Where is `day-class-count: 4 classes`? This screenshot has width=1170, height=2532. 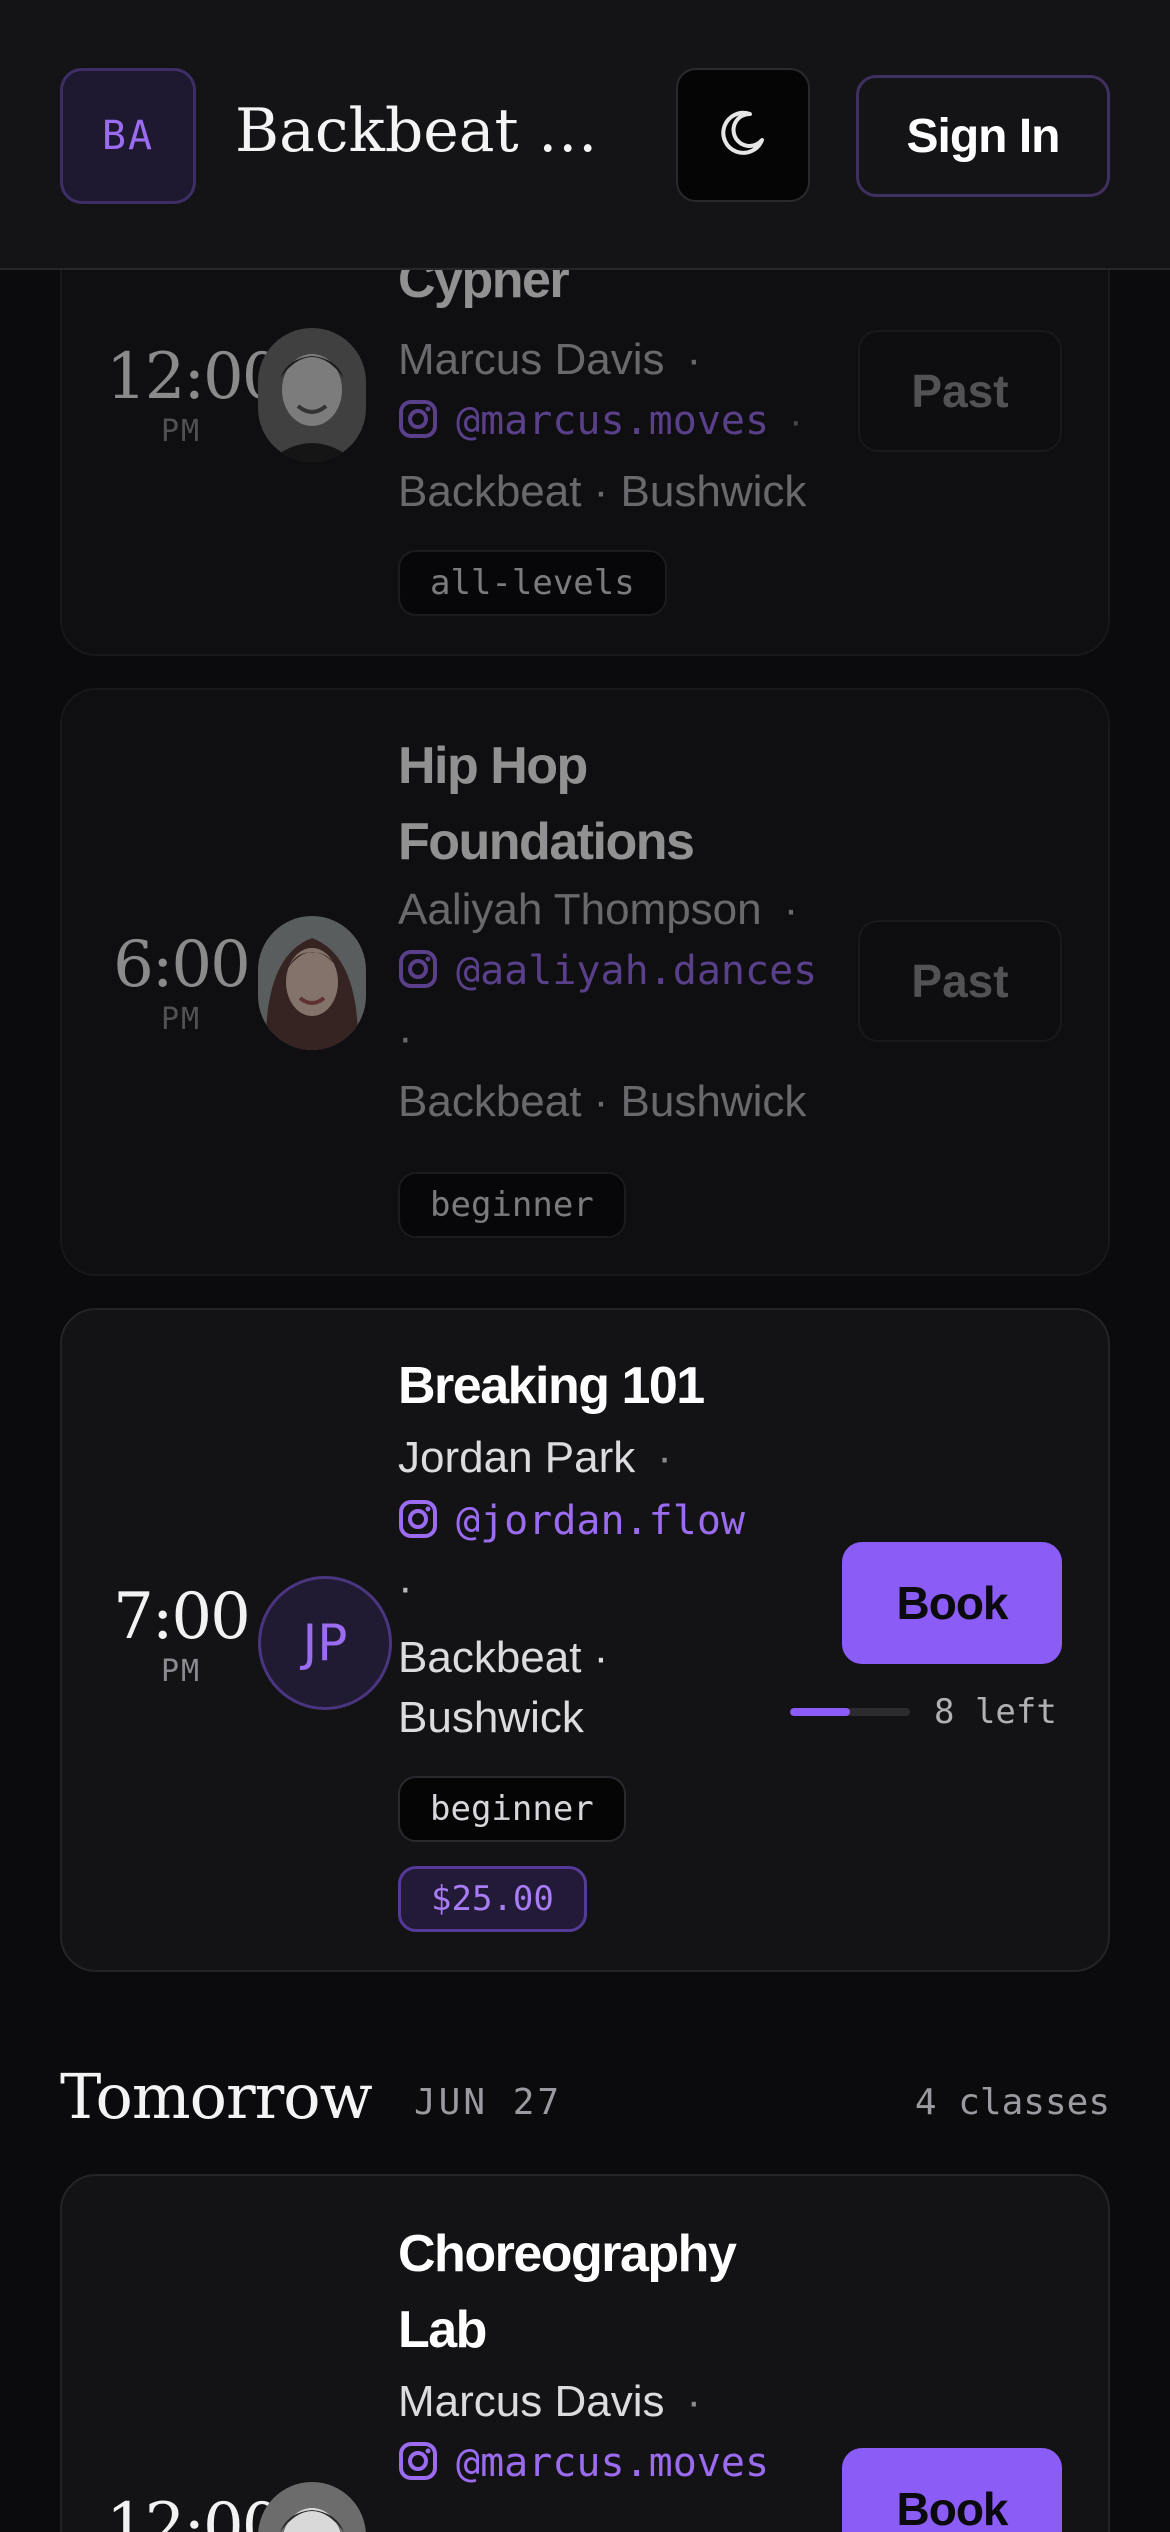
day-class-count: 4 classes is located at coordinates (1012, 2102).